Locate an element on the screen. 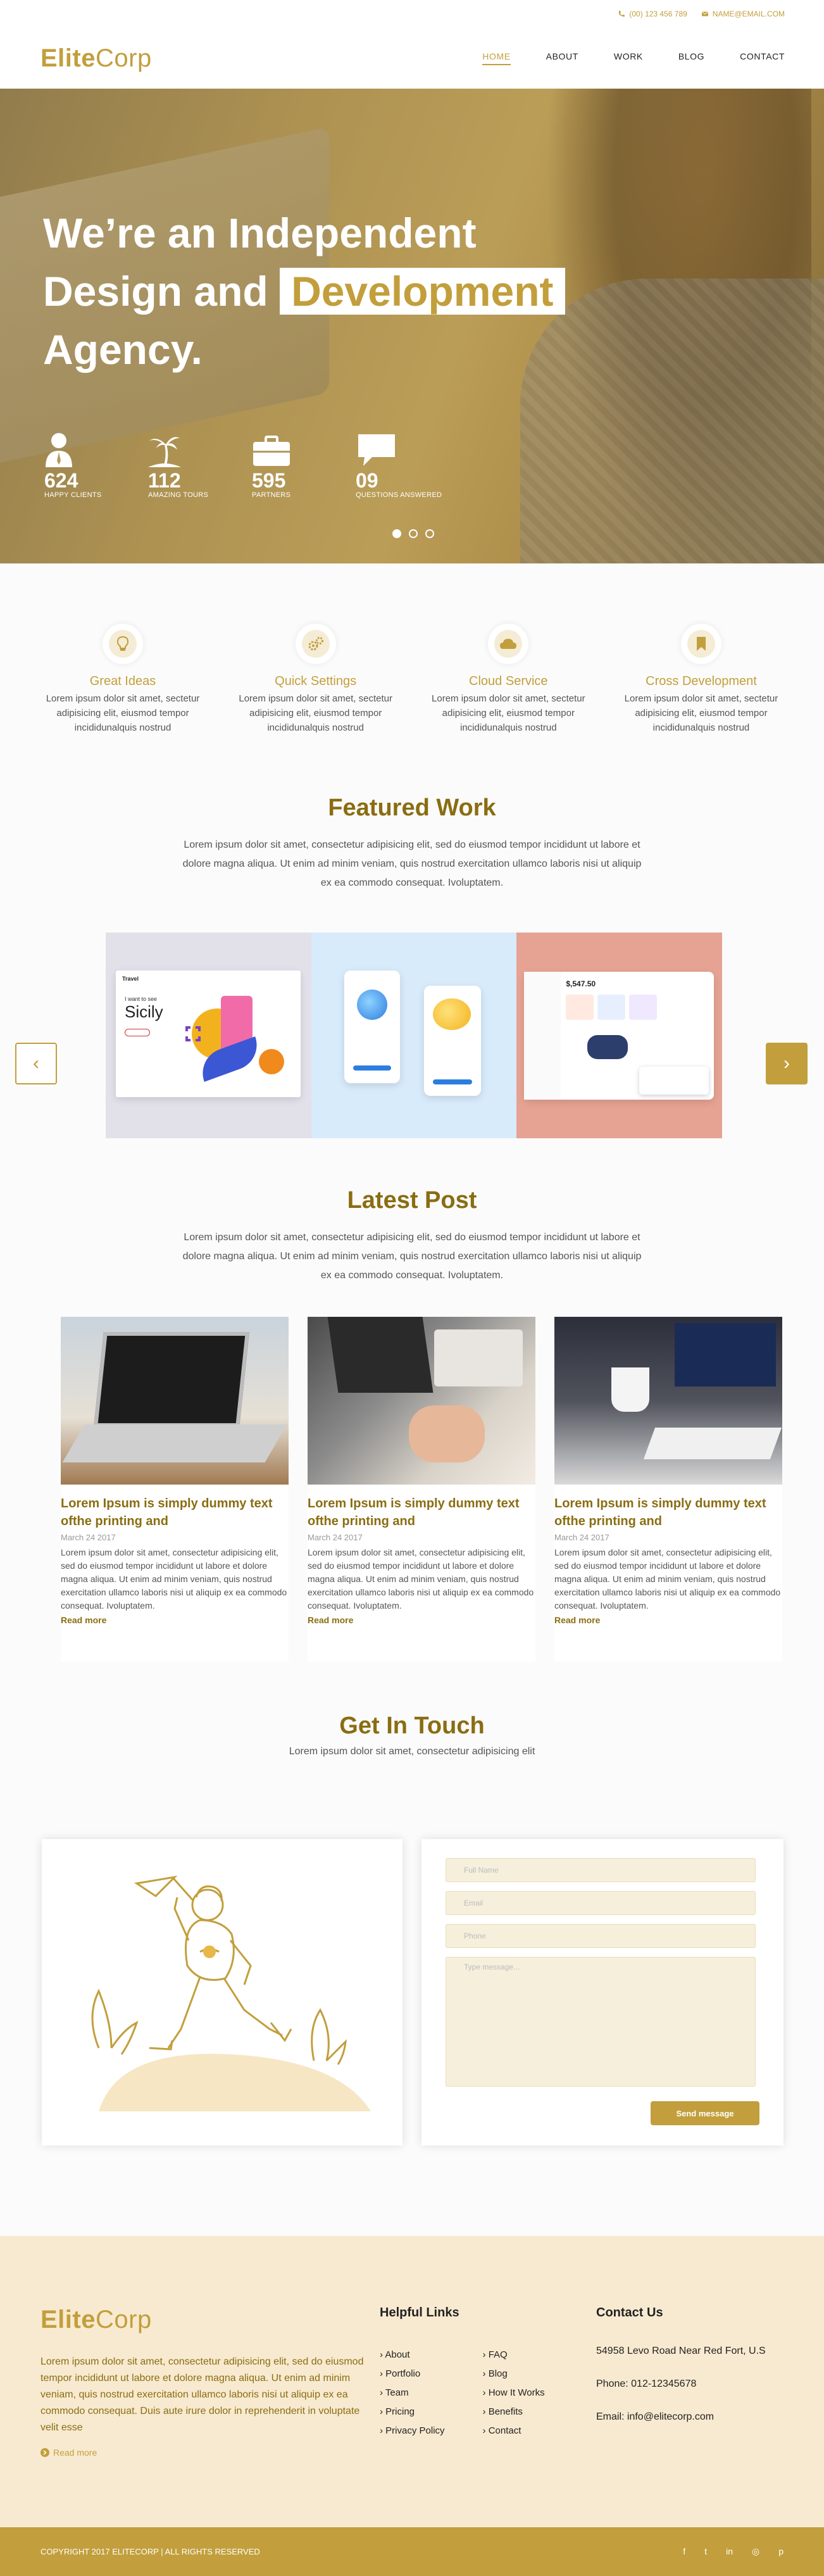 The width and height of the screenshot is (824, 2576). latest-title: Latest Post is located at coordinates (412, 1200).